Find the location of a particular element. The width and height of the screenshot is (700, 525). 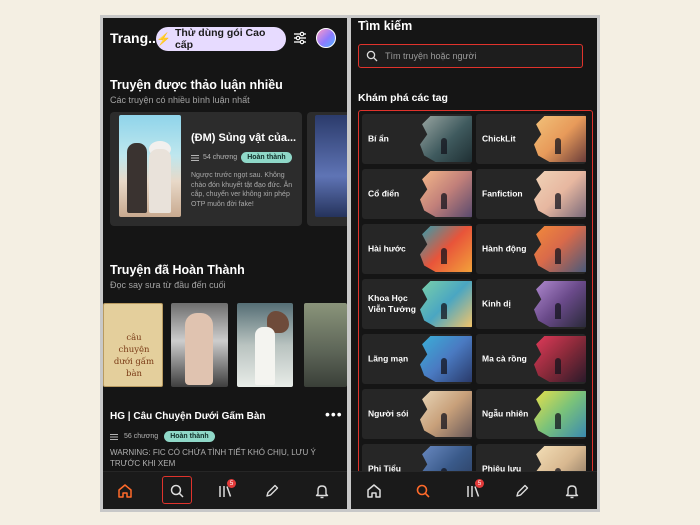

tag-card: Bí ẩn is located at coordinates (417, 139).